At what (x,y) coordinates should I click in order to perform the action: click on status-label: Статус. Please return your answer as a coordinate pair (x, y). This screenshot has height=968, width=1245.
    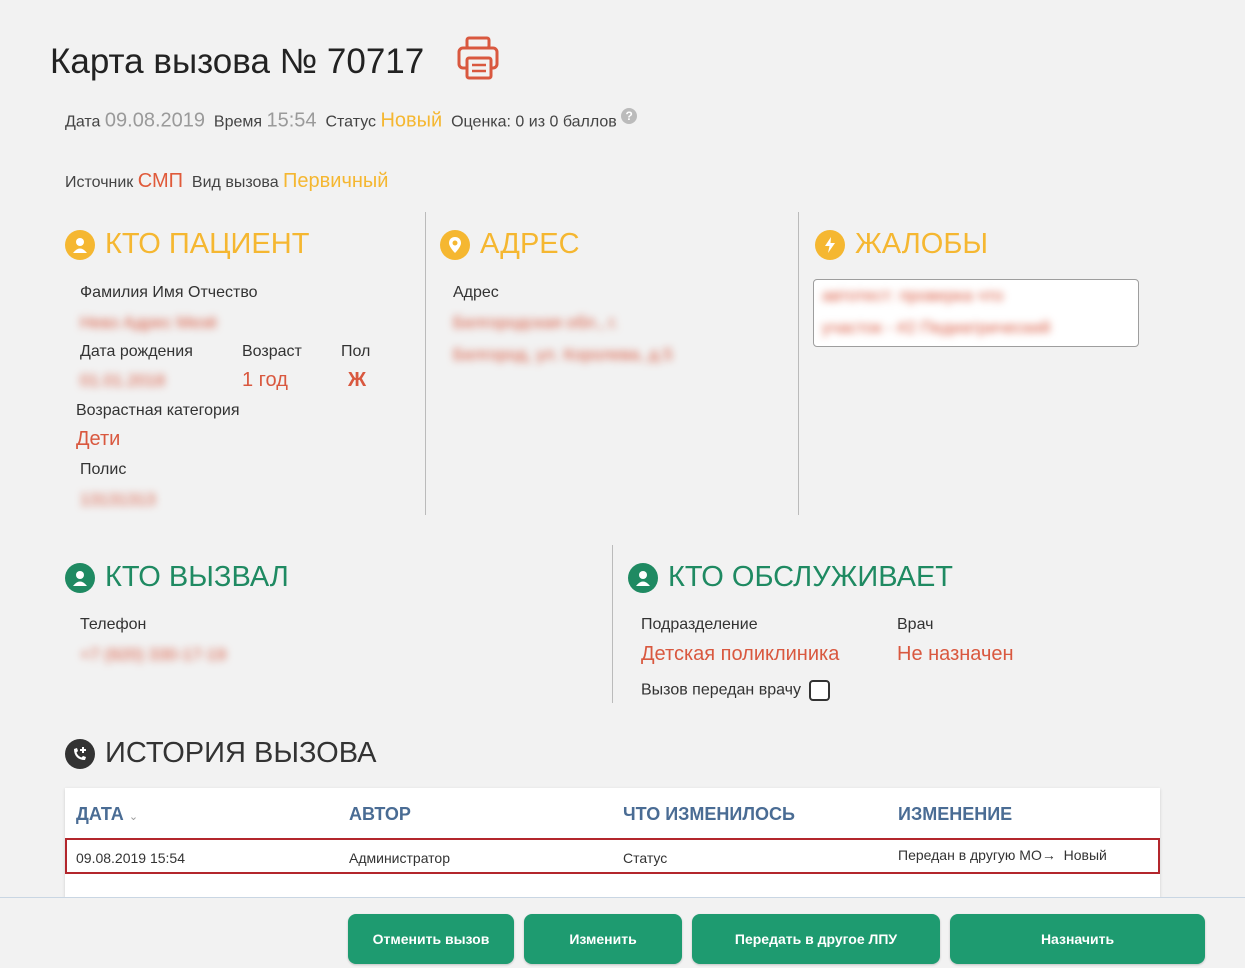
    Looking at the image, I should click on (351, 122).